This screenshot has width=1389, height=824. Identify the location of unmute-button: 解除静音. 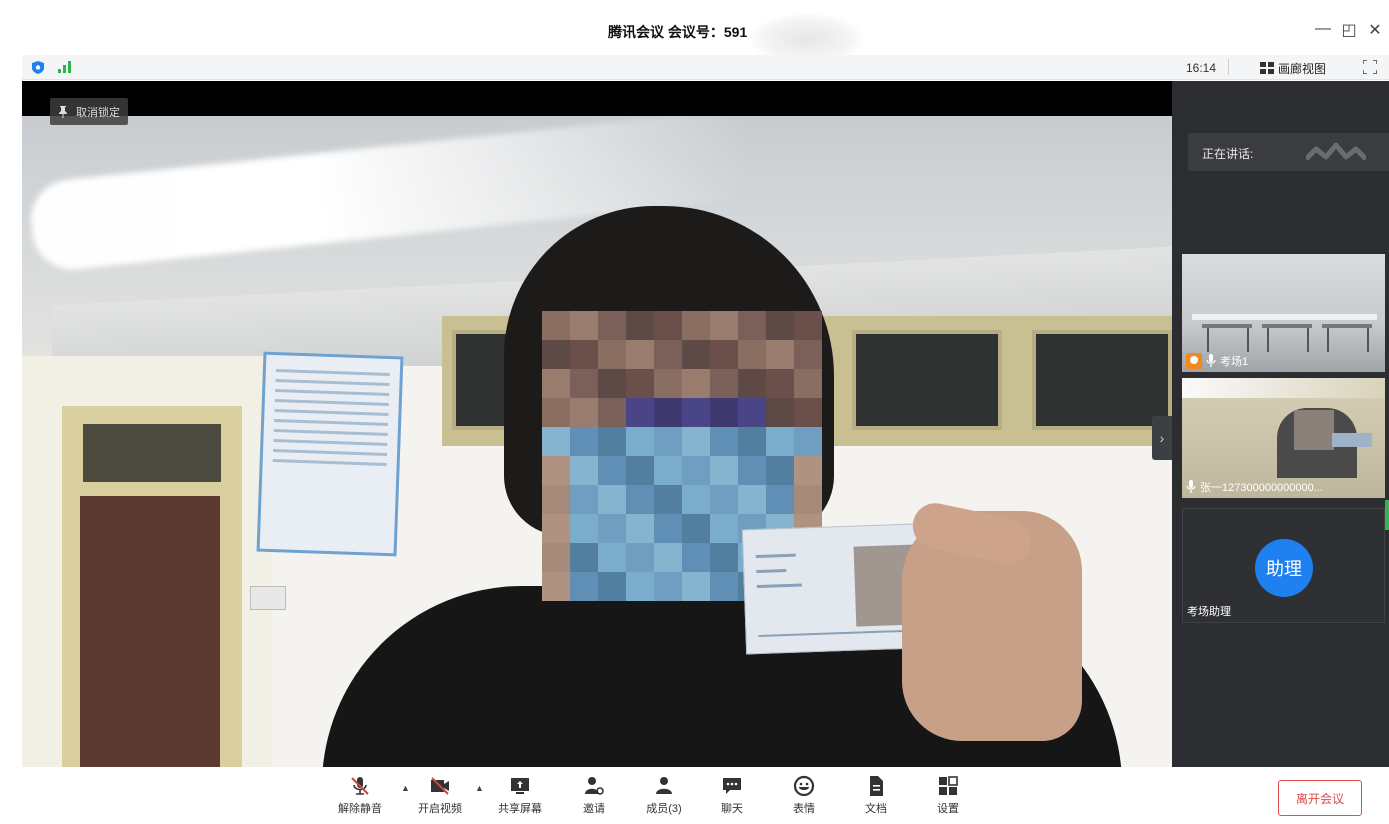
(360, 798).